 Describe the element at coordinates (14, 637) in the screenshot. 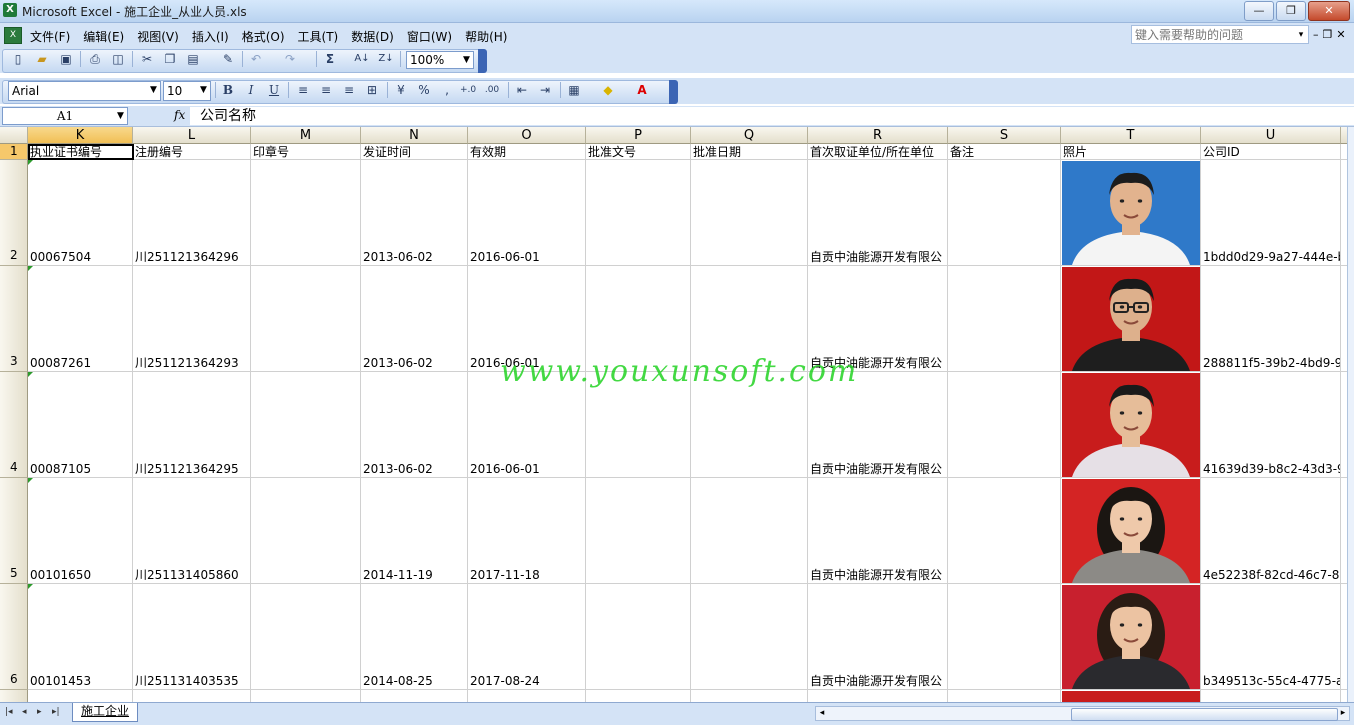

I see `row-header: 6` at that location.